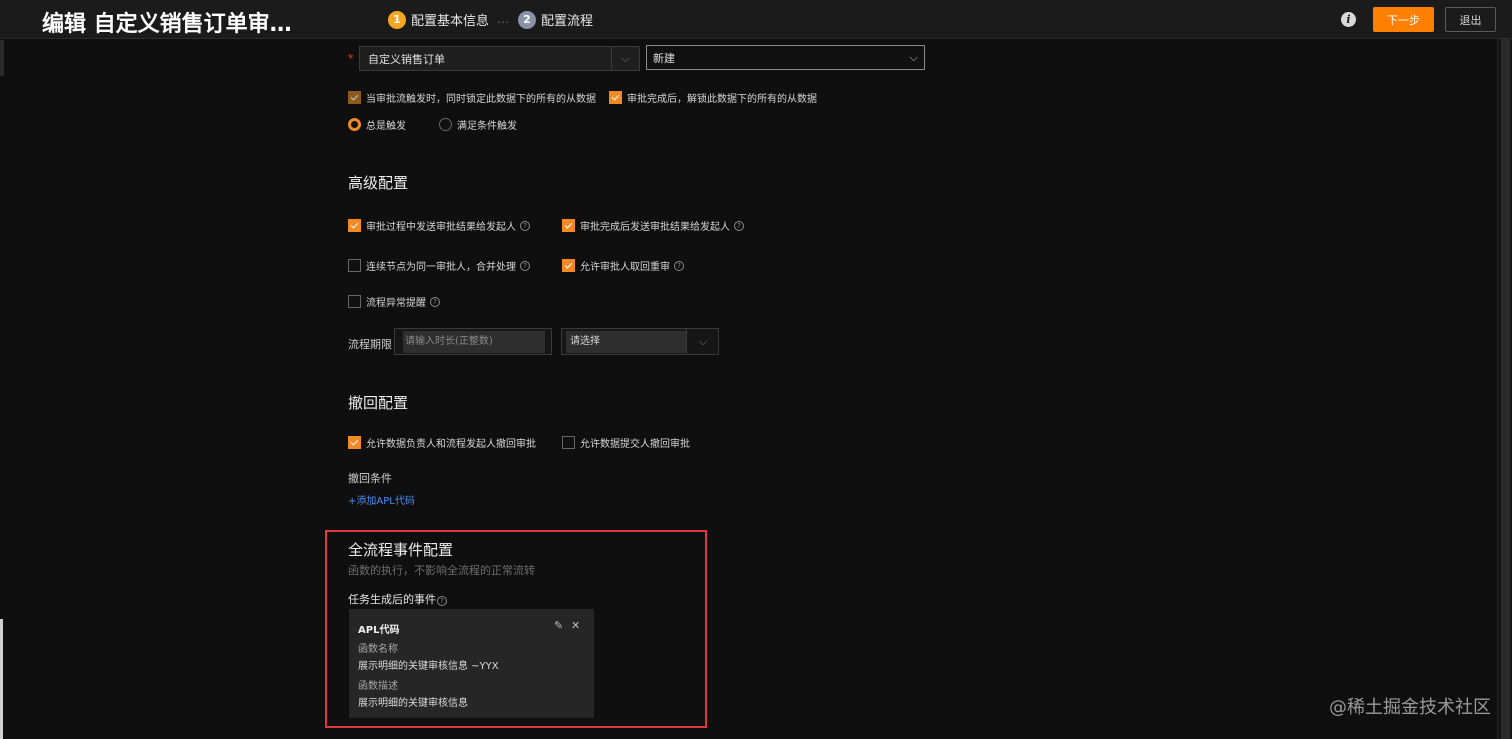  Describe the element at coordinates (379, 630) in the screenshot. I see `card-title: APL代码` at that location.